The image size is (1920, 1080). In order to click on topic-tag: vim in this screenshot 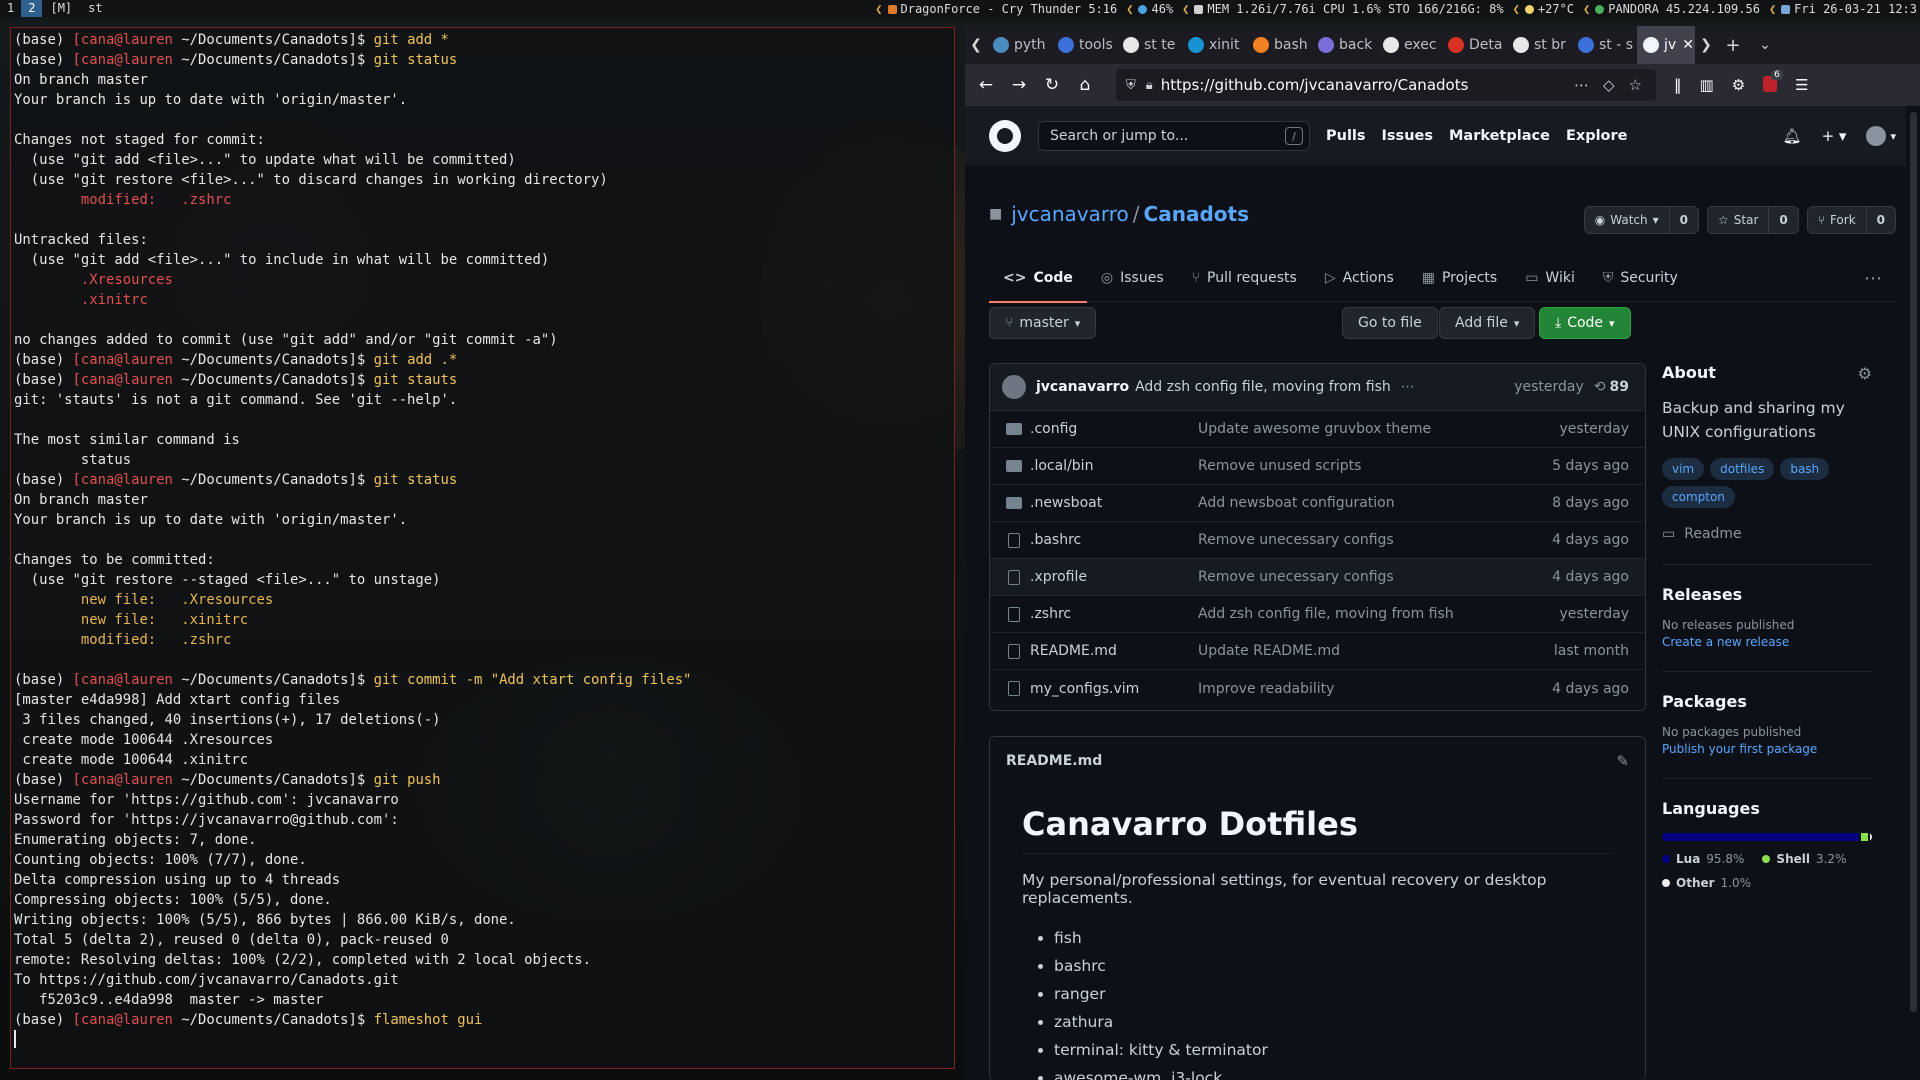, I will do `click(1683, 469)`.